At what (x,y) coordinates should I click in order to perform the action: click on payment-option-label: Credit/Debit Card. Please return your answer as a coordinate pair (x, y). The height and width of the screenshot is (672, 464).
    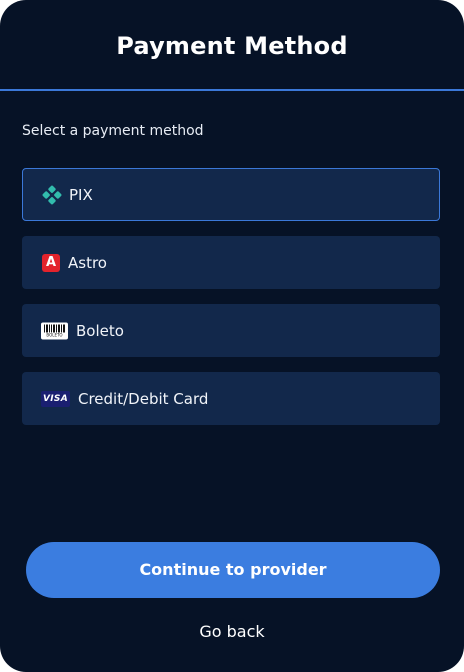
    Looking at the image, I should click on (143, 398).